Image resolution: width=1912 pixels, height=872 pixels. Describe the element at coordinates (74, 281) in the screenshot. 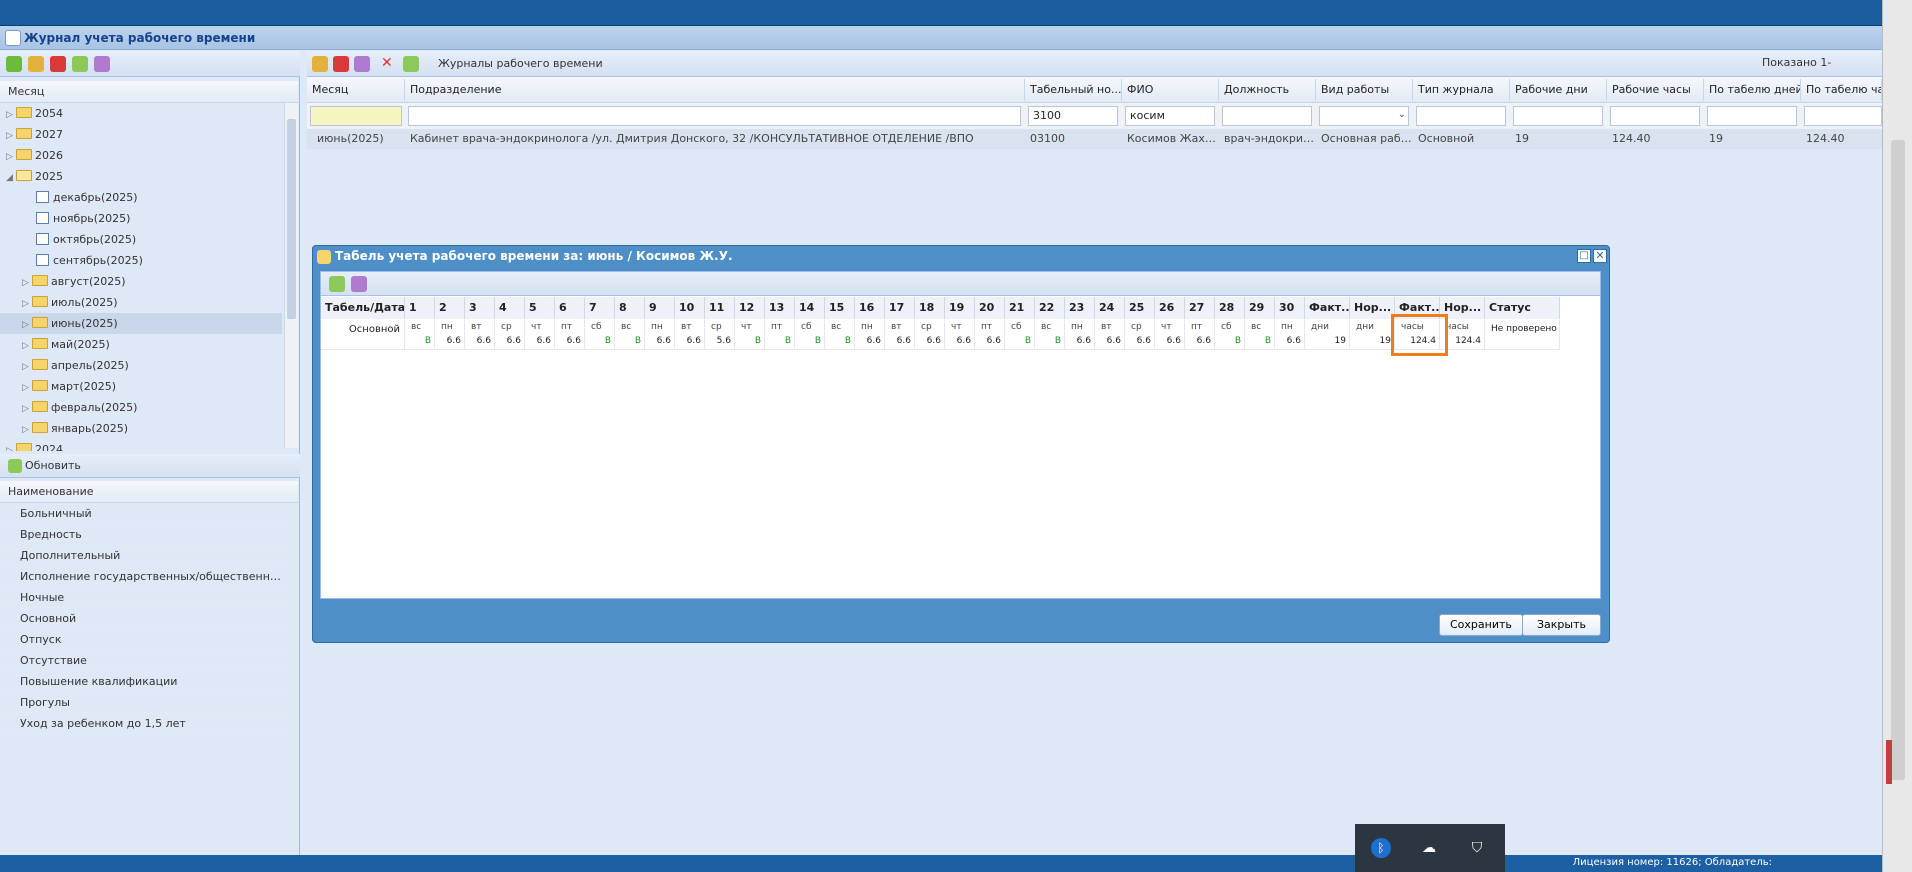

I see `tree-item: ▷ август(2025)` at that location.